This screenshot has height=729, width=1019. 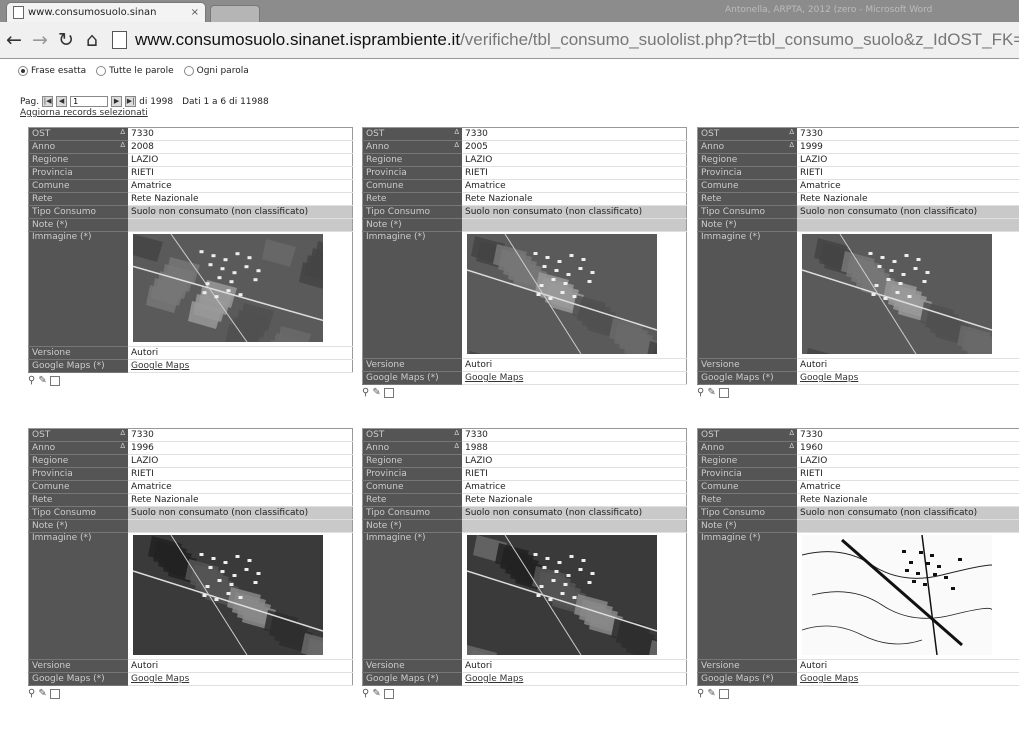 I want to click on record-image, so click(x=562, y=595).